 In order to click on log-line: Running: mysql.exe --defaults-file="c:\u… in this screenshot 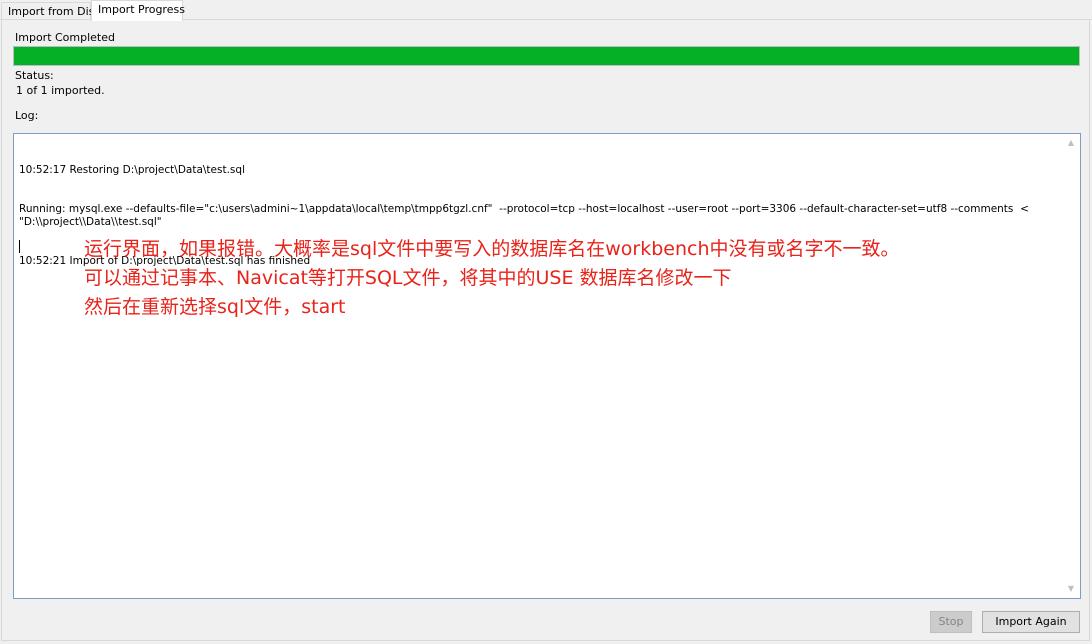, I will do `click(526, 215)`.